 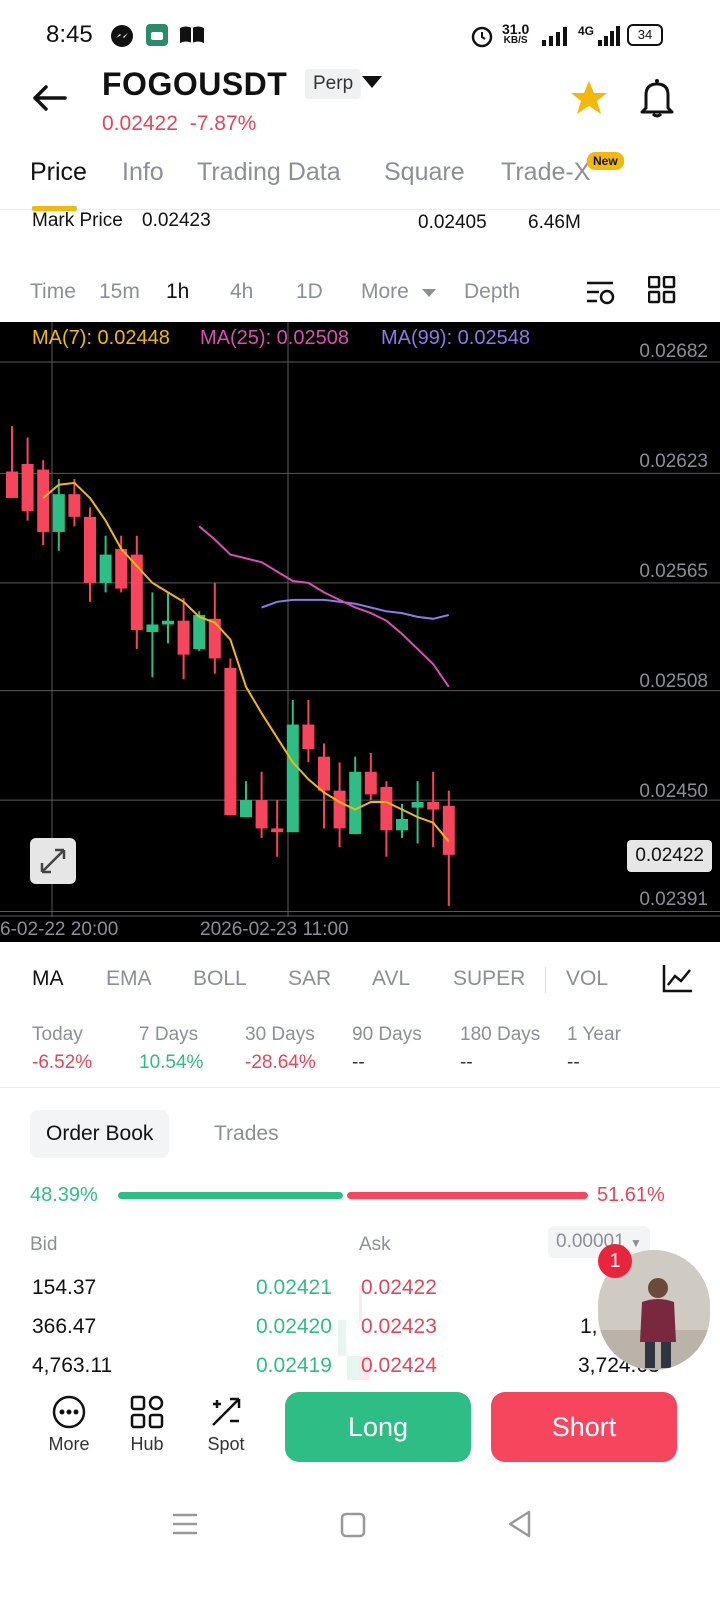 What do you see at coordinates (143, 172) in the screenshot?
I see `tab-info: Info` at bounding box center [143, 172].